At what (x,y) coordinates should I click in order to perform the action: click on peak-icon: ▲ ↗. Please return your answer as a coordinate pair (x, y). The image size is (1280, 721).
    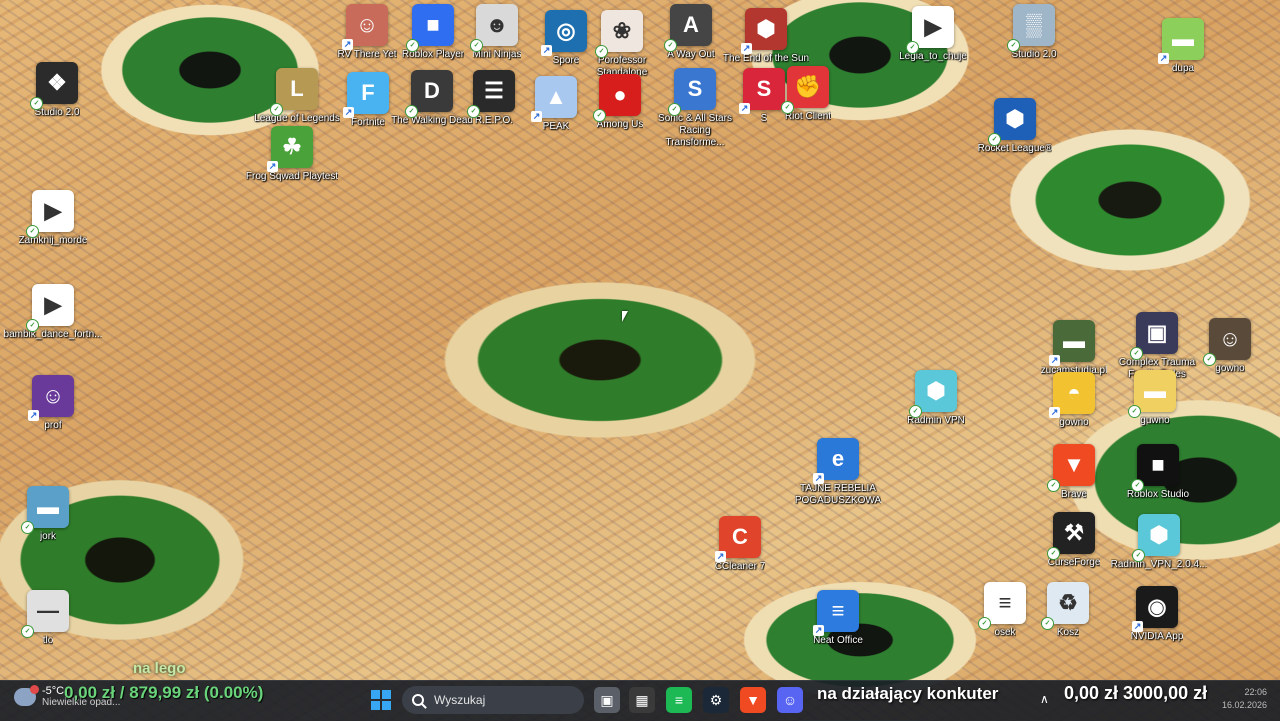
    Looking at the image, I should click on (554, 99).